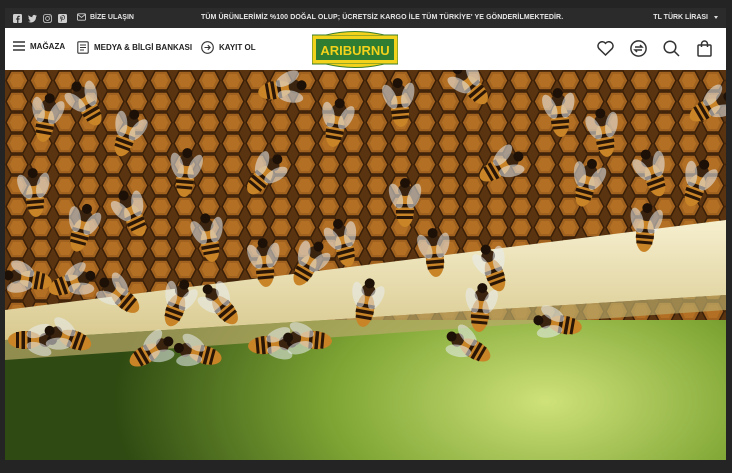 The height and width of the screenshot is (473, 732). Describe the element at coordinates (207, 47) in the screenshot. I see `sign-in-icon` at that location.